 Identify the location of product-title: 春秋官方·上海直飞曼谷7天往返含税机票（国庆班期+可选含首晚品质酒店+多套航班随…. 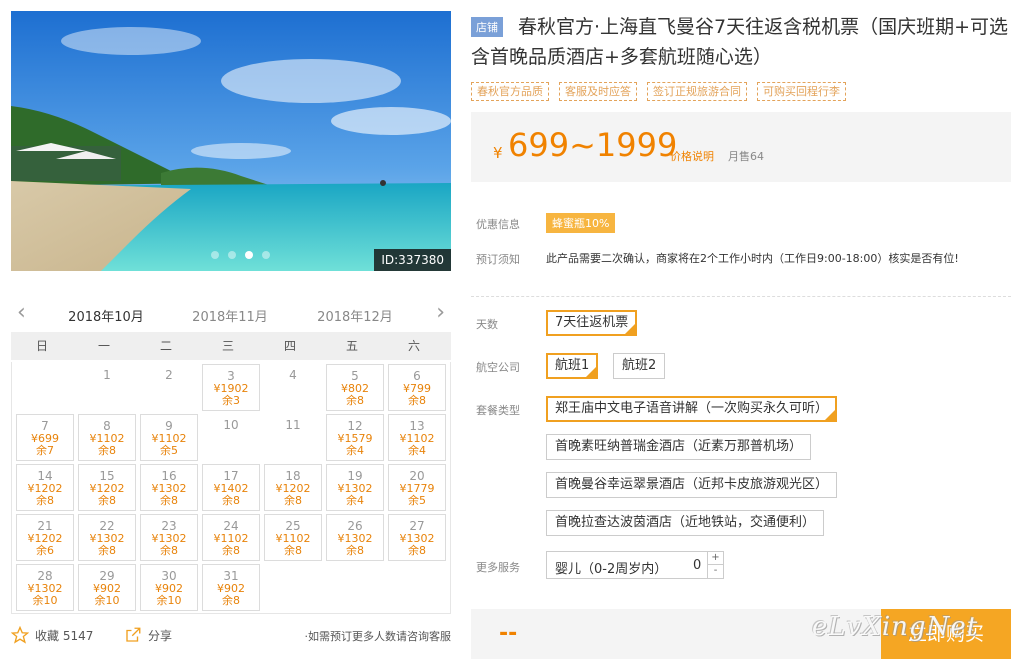
(740, 42).